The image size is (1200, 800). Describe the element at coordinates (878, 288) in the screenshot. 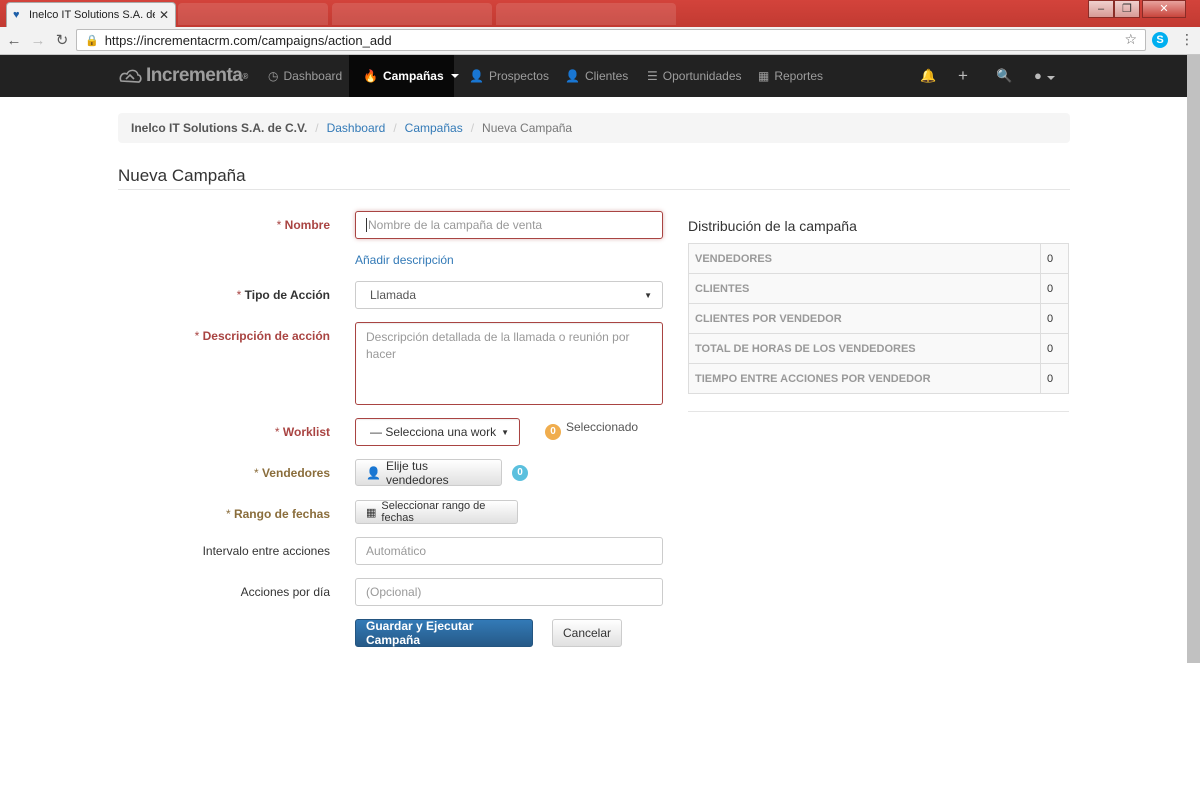

I see `table-row: CLIENTES 0` at that location.